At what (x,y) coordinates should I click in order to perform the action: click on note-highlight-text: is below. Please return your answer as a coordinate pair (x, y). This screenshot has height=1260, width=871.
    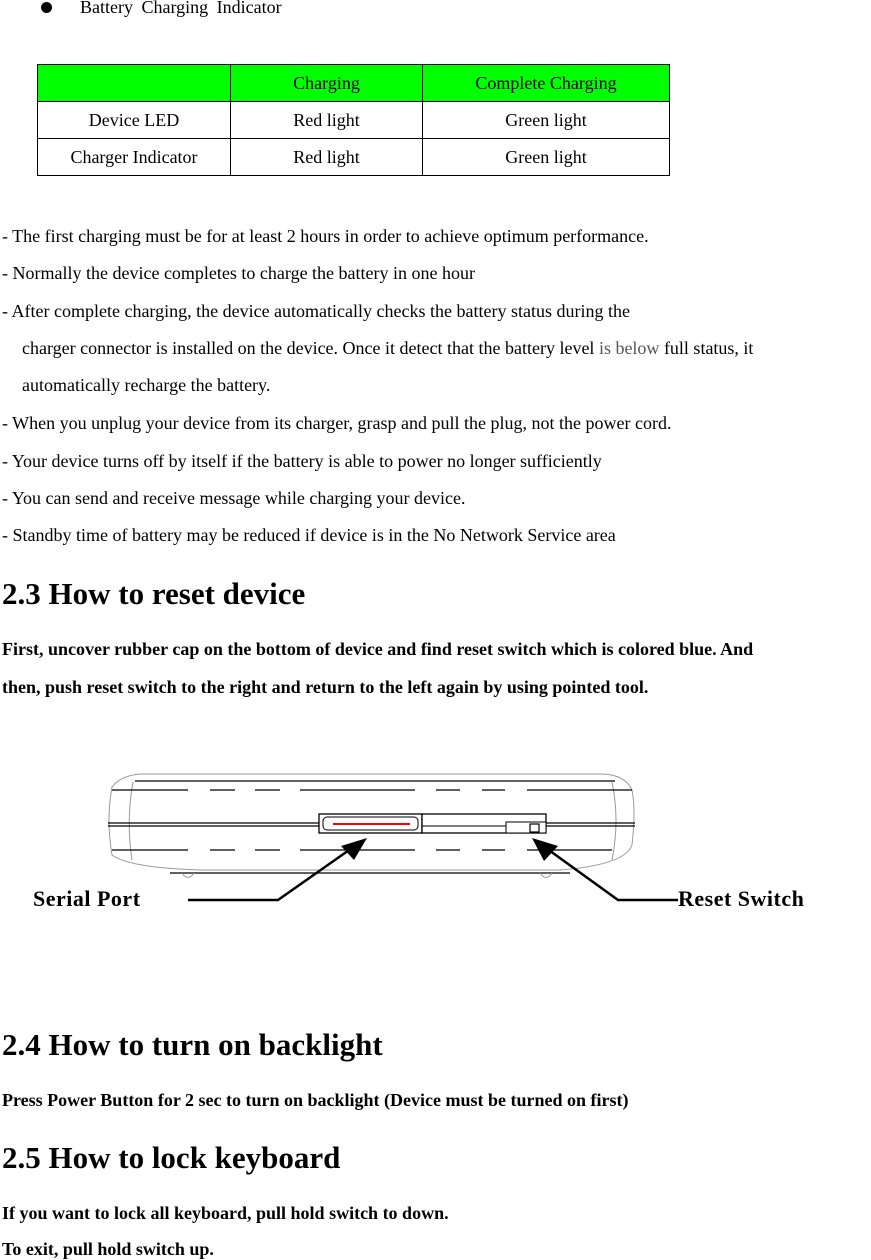
    Looking at the image, I should click on (629, 348).